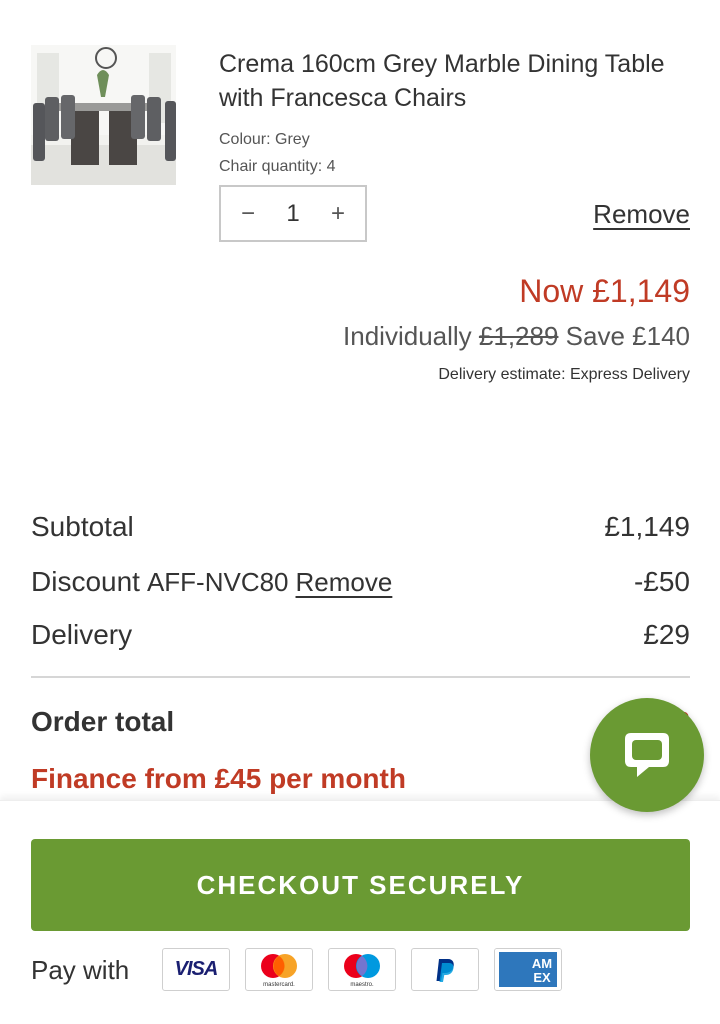 This screenshot has height=1024, width=720. What do you see at coordinates (542, 963) in the screenshot?
I see `svg-text: AM` at bounding box center [542, 963].